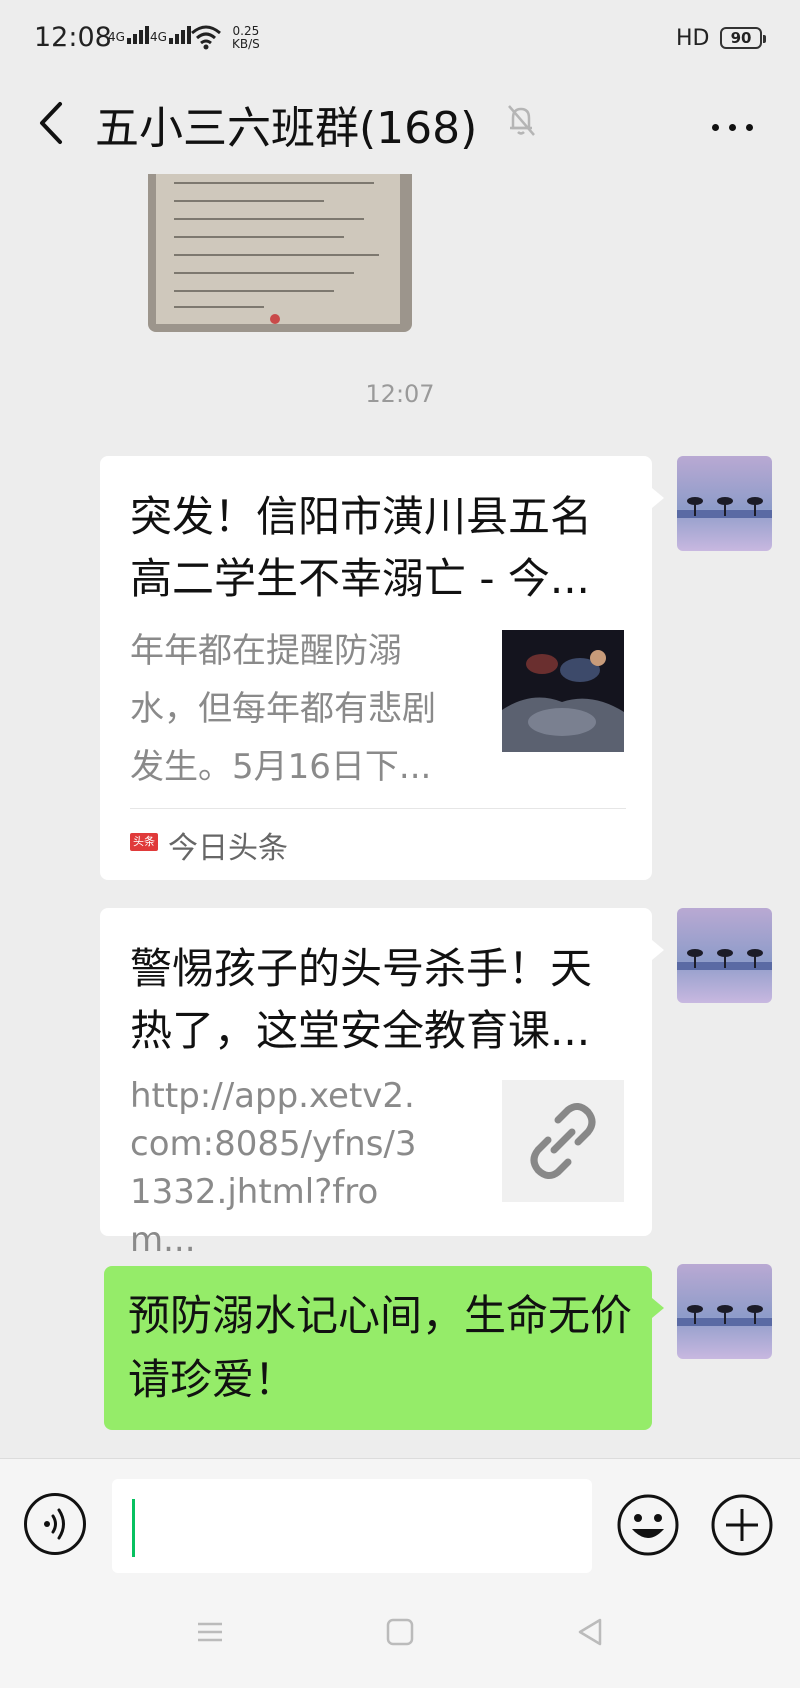 The width and height of the screenshot is (800, 1688). I want to click on back-triangle-icon, so click(590, 1632).